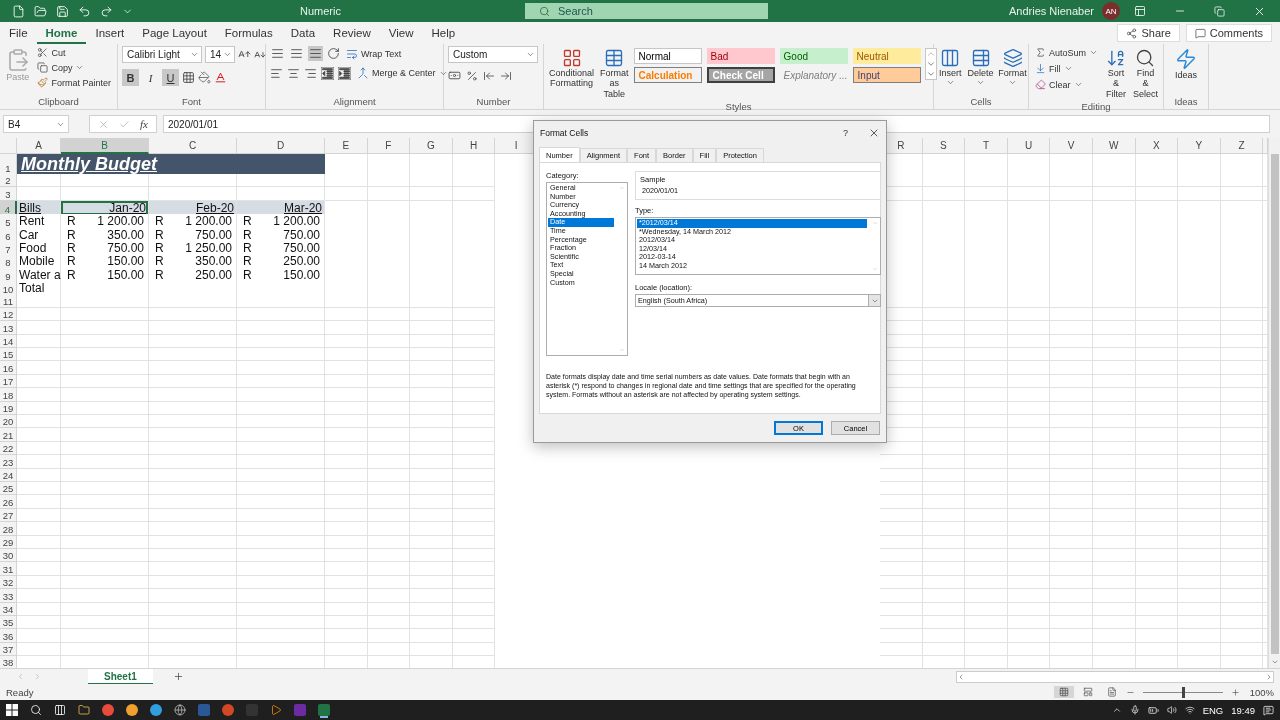 The height and width of the screenshot is (720, 1280). What do you see at coordinates (565, 133) in the screenshot?
I see `dialog-title: Format Cells` at bounding box center [565, 133].